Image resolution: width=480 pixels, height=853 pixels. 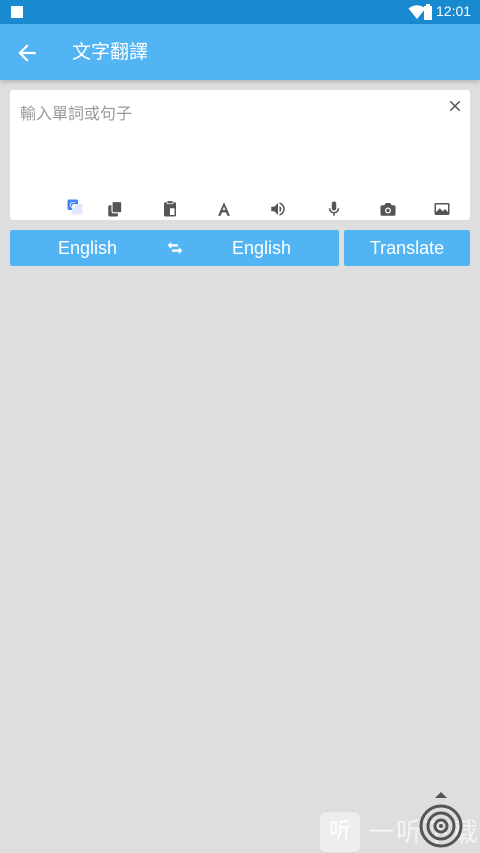 What do you see at coordinates (340, 832) in the screenshot?
I see `watermark-logo-icon: 听` at bounding box center [340, 832].